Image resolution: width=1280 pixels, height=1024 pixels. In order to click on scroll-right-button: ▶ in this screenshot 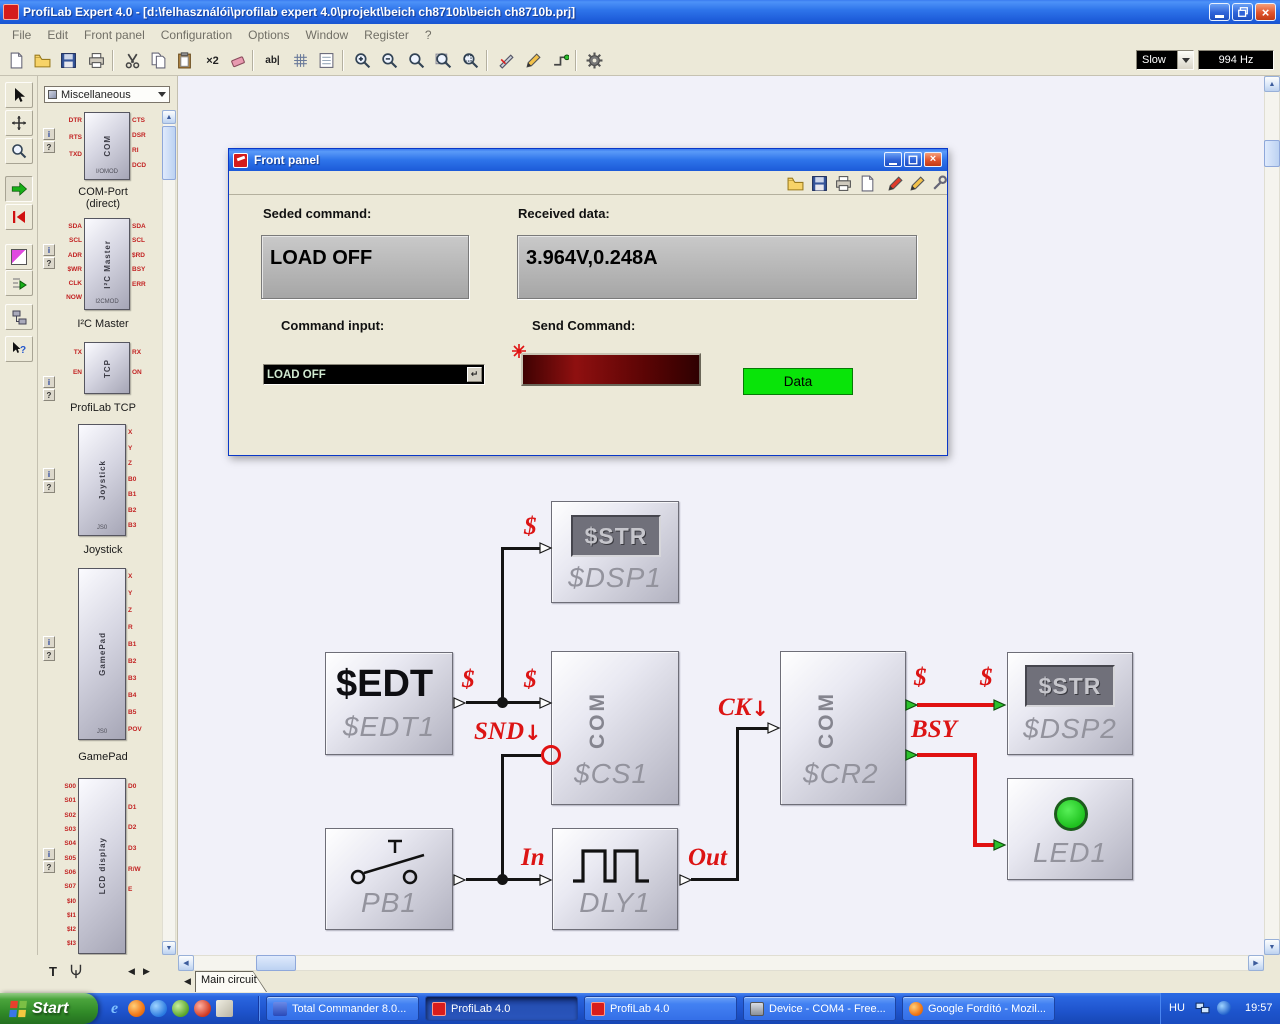, I will do `click(1256, 963)`.